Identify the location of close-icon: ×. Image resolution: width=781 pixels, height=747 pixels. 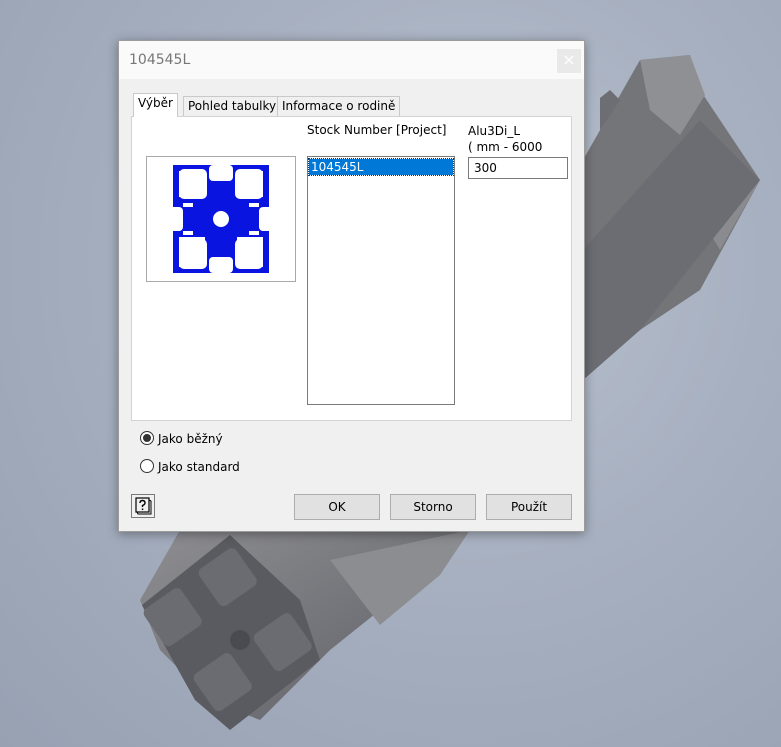
(569, 59).